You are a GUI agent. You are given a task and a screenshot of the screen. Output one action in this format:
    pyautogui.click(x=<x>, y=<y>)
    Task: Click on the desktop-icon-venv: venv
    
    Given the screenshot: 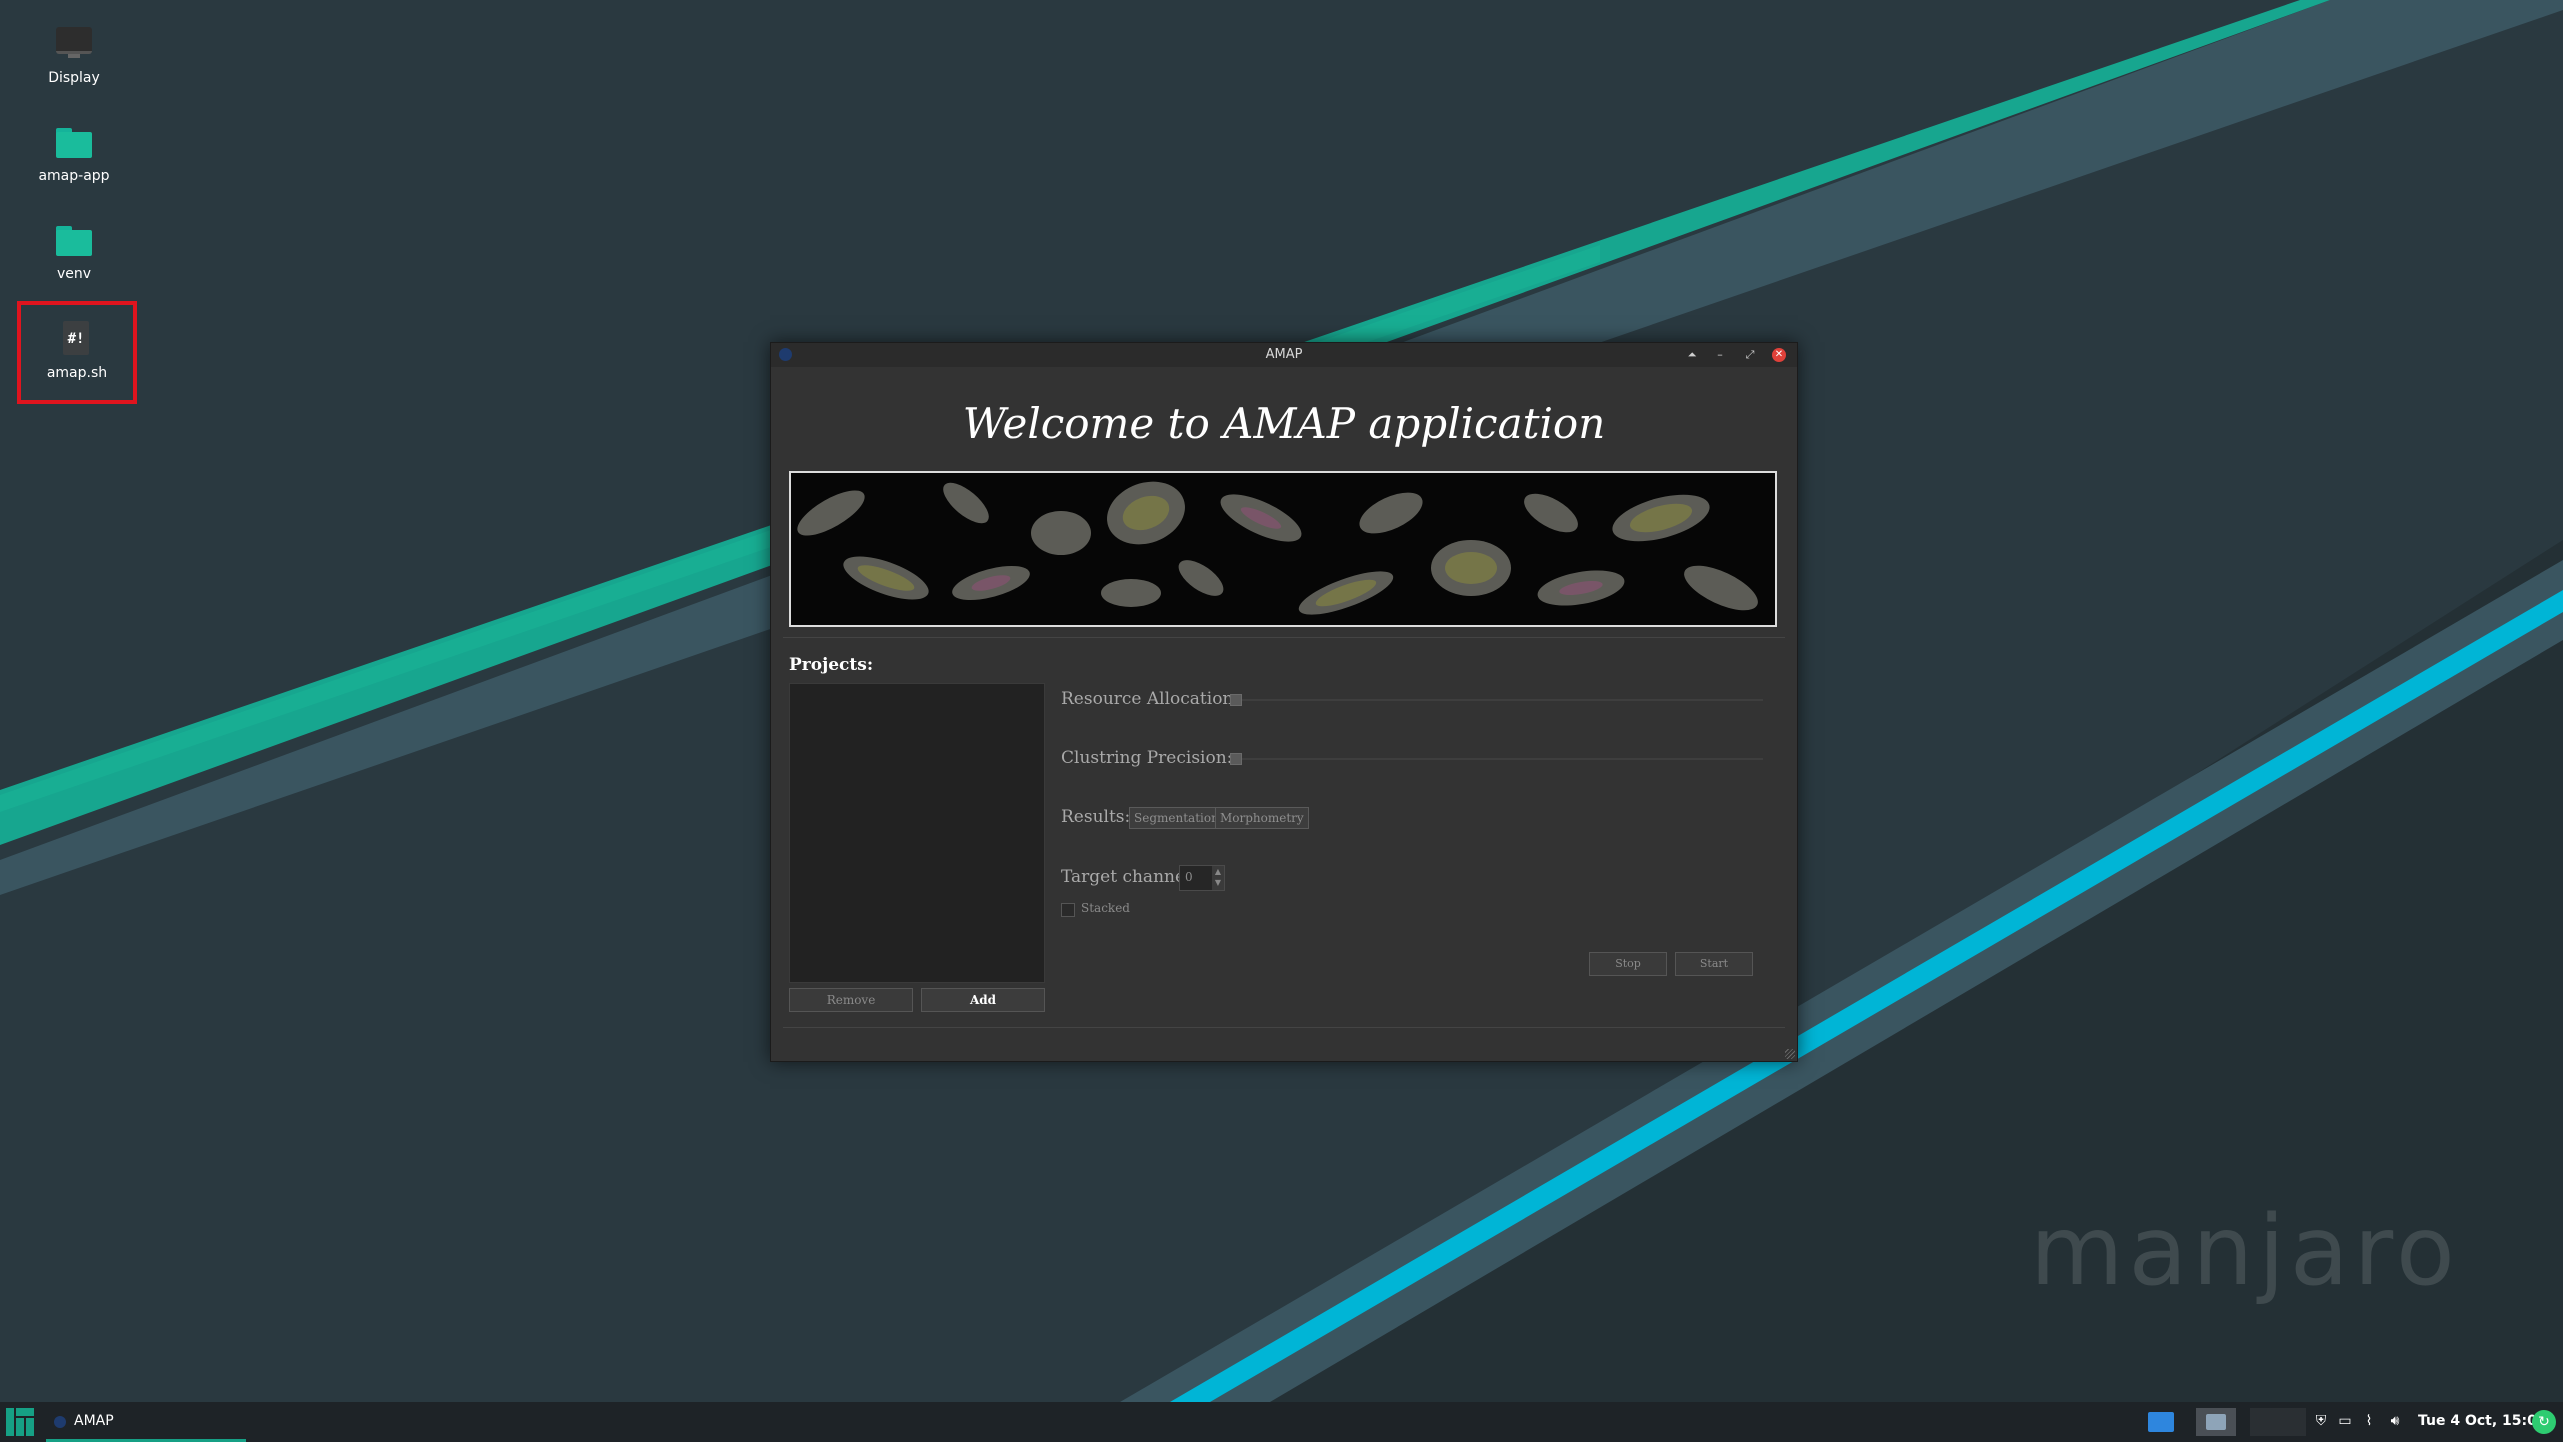 What is the action you would take?
    pyautogui.click(x=74, y=251)
    